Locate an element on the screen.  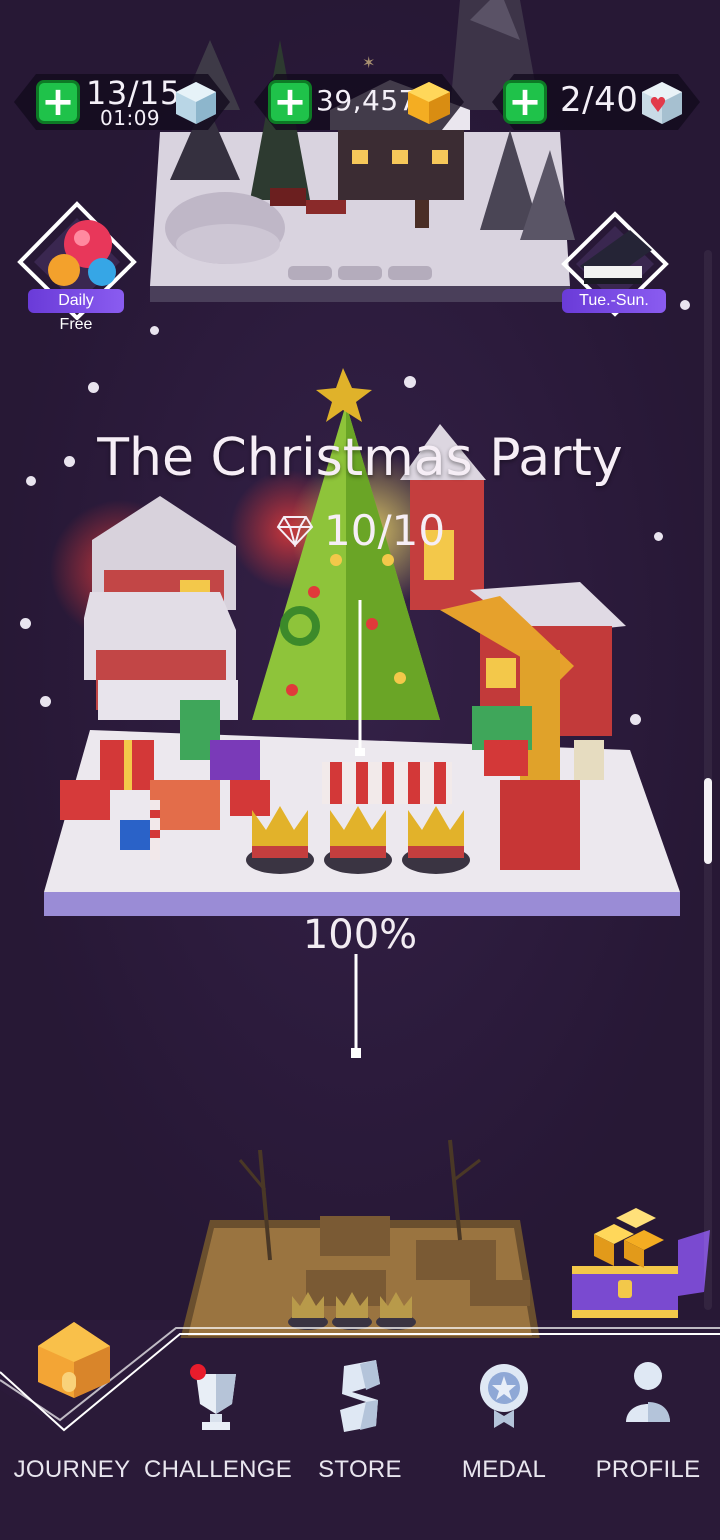
level-progress-text: 100% is located at coordinates (360, 935).